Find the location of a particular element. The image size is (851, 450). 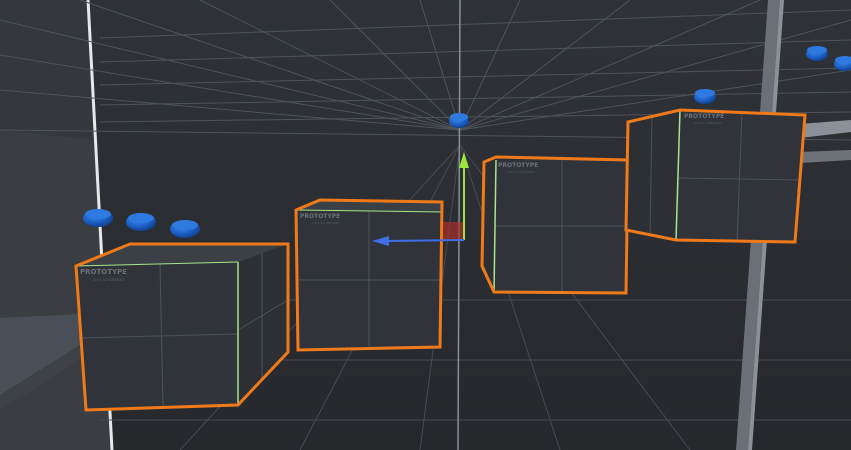

cube-1: PROTOTYPE 1.5 x 1.5 DEFAULT is located at coordinates (182, 327).